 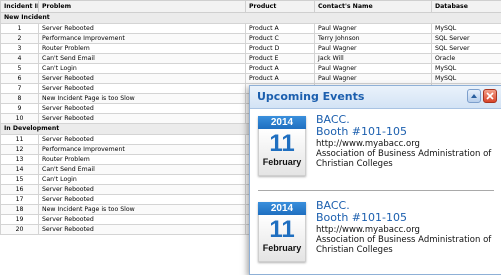 I want to click on incident-id-cell: 19, so click(x=20, y=220).